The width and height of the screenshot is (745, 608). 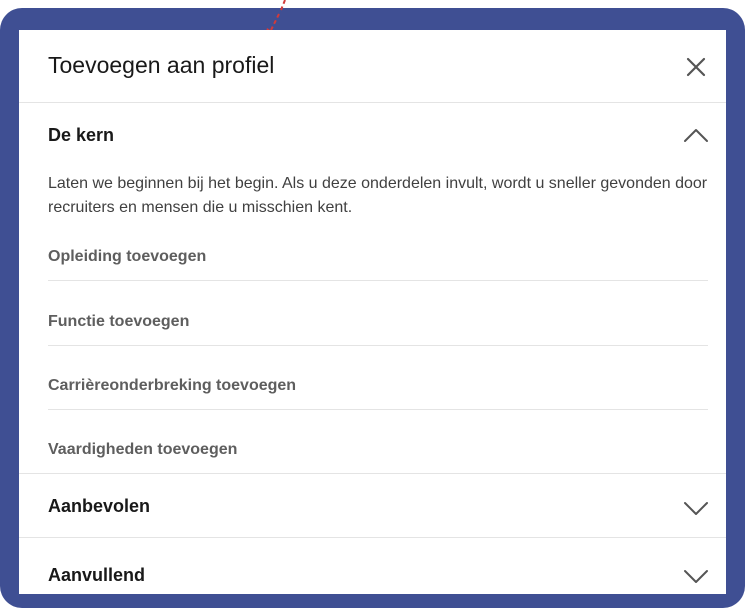 What do you see at coordinates (378, 268) in the screenshot?
I see `add-education-item: Opleiding toevoegen` at bounding box center [378, 268].